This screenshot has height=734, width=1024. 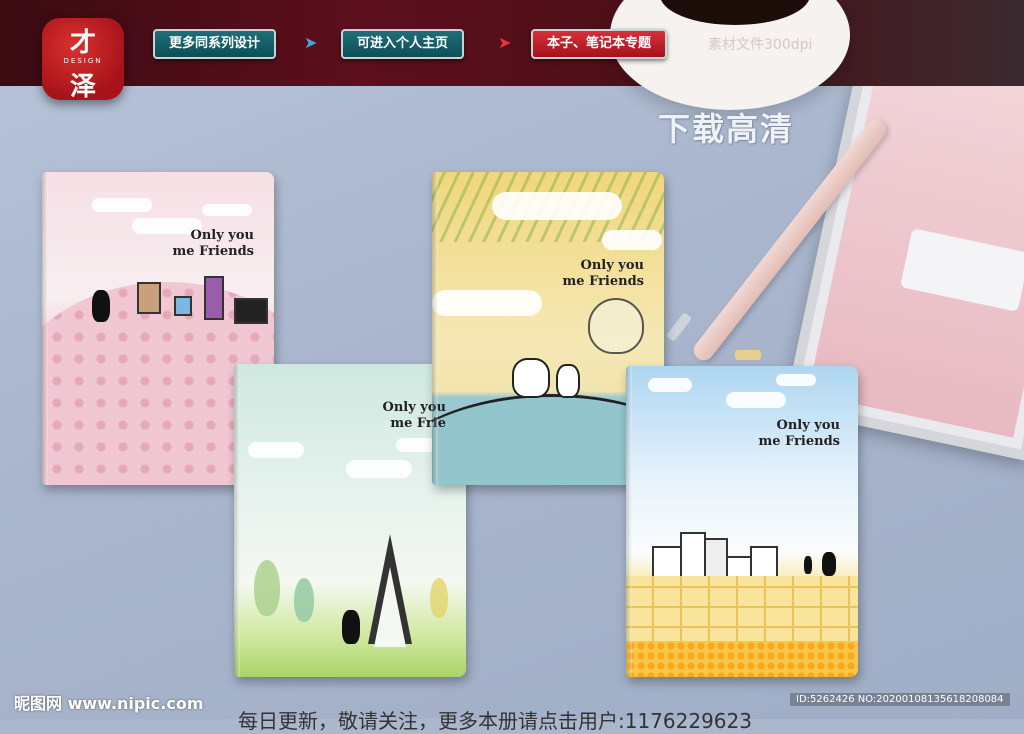 I want to click on image-id-label: ID:5262426 NO:20200108135618208084, so click(x=900, y=699).